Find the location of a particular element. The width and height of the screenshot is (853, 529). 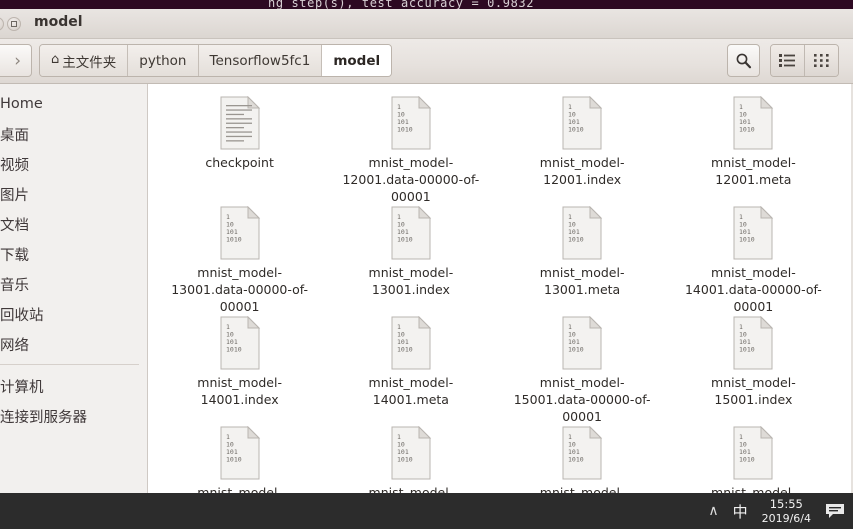

sidebar: Home 桌面 视频 图片 文档 下载 音乐 回收站 网络 计算机 连接到服务器 is located at coordinates (74, 289).